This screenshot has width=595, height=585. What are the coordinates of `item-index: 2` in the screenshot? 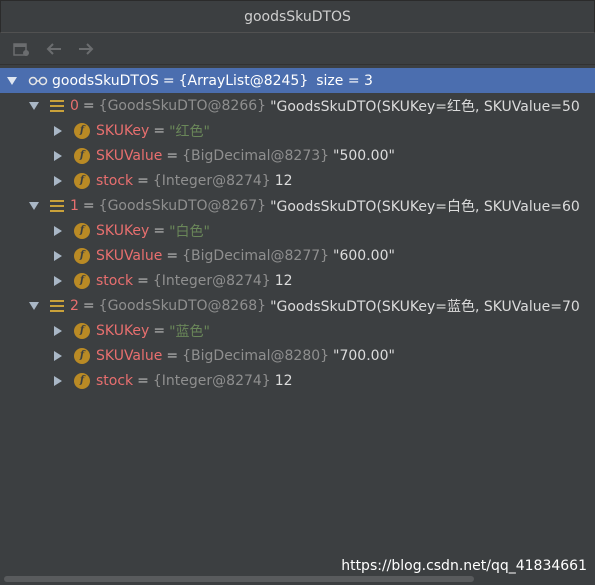 It's located at (74, 305).